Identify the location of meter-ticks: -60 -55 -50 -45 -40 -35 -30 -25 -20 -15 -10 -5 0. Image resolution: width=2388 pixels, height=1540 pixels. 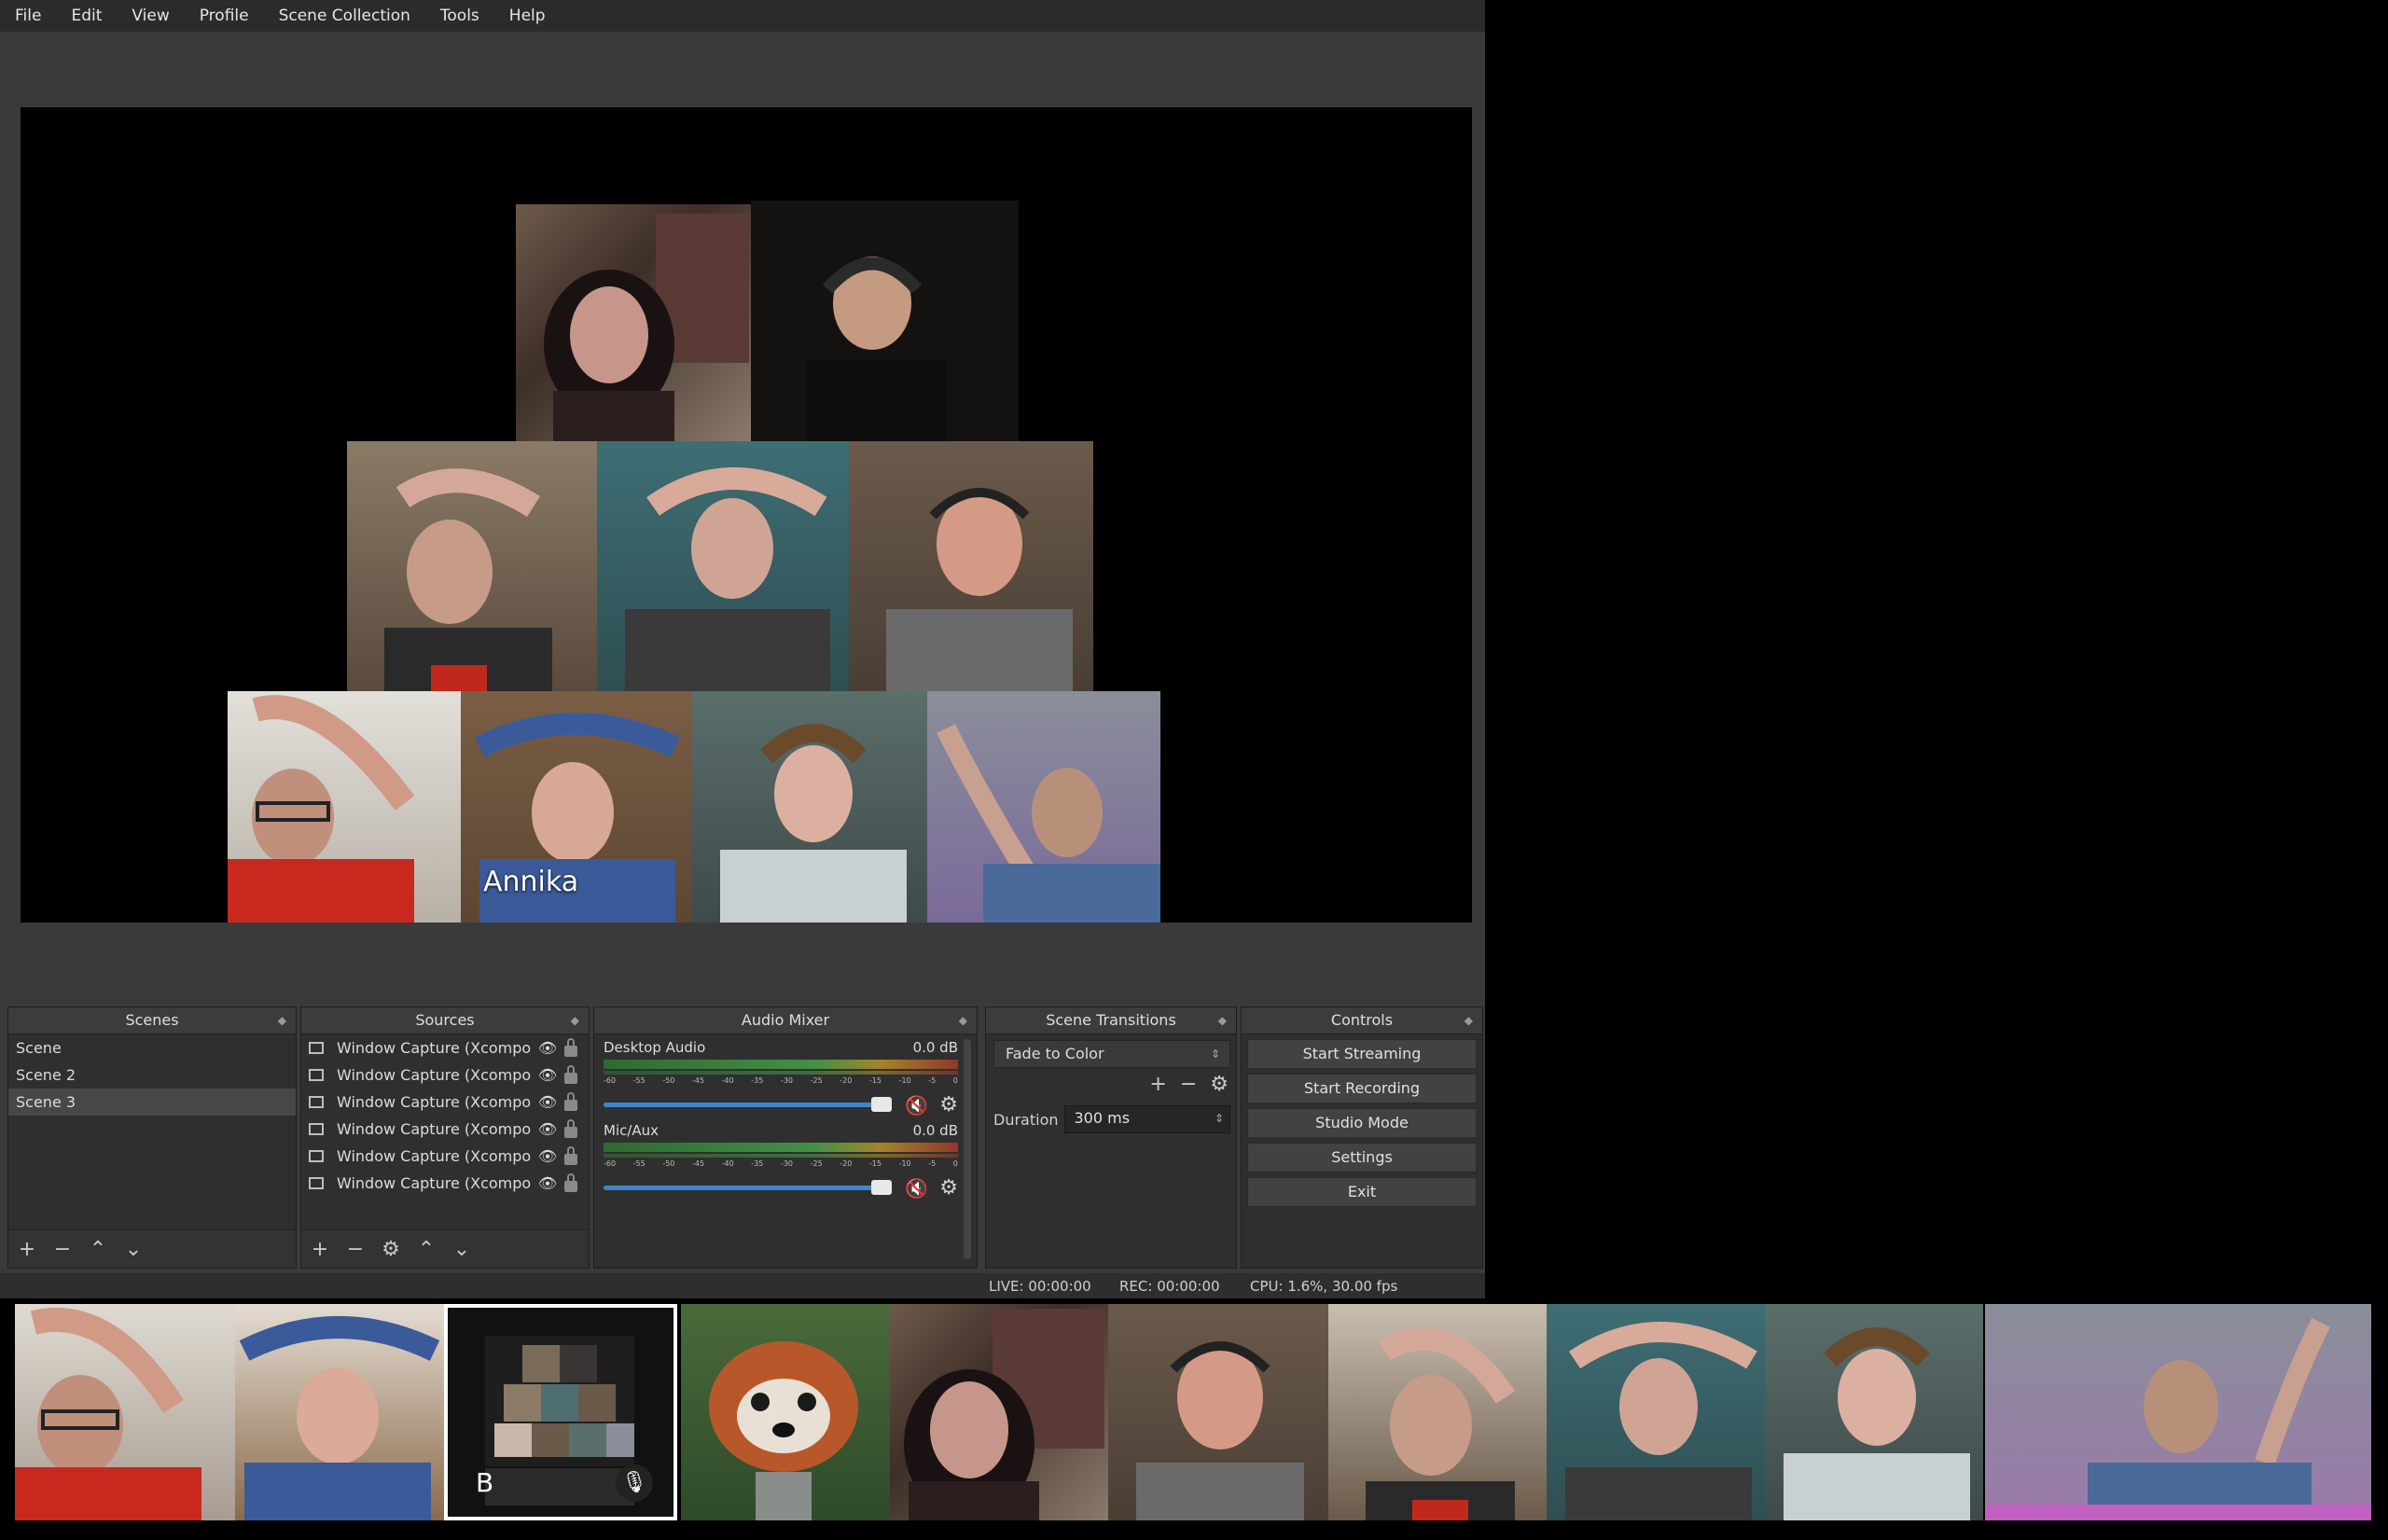
(781, 1165).